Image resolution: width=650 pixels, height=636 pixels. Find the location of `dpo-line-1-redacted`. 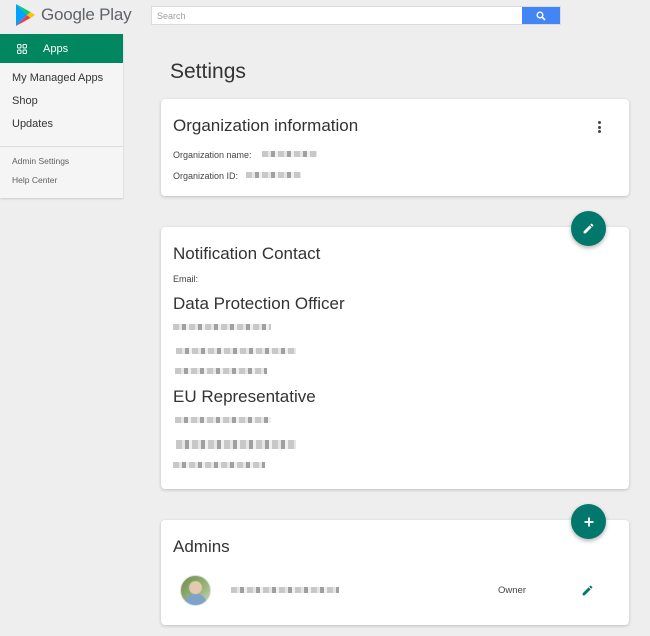

dpo-line-1-redacted is located at coordinates (222, 327).